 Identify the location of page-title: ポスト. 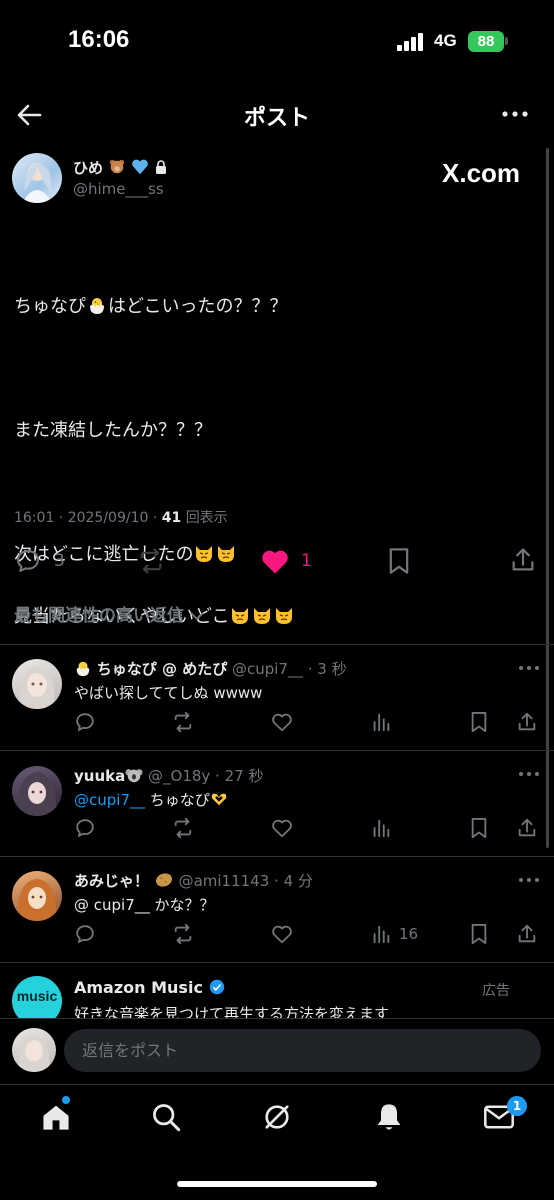
(276, 118).